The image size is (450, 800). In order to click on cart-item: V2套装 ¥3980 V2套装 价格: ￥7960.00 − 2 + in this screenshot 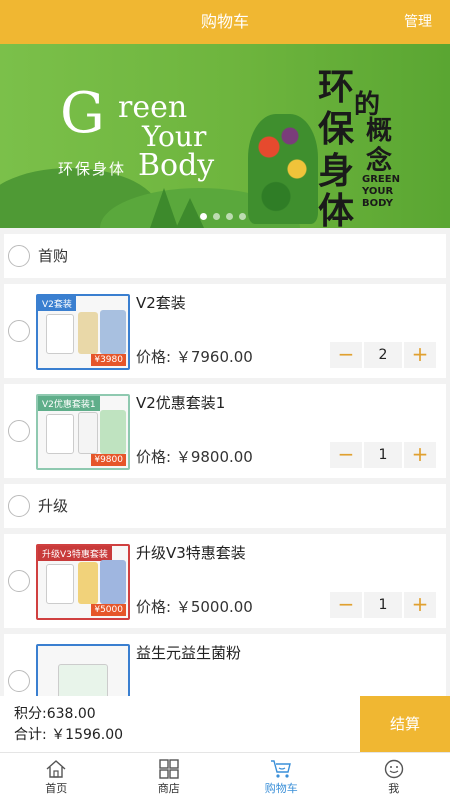, I will do `click(225, 331)`.